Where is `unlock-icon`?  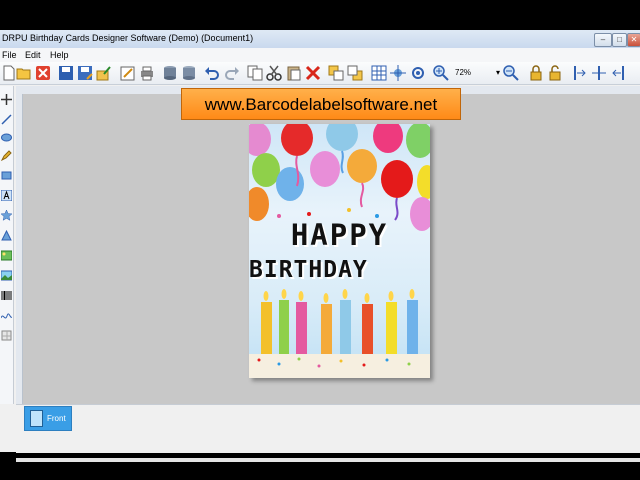 unlock-icon is located at coordinates (555, 73).